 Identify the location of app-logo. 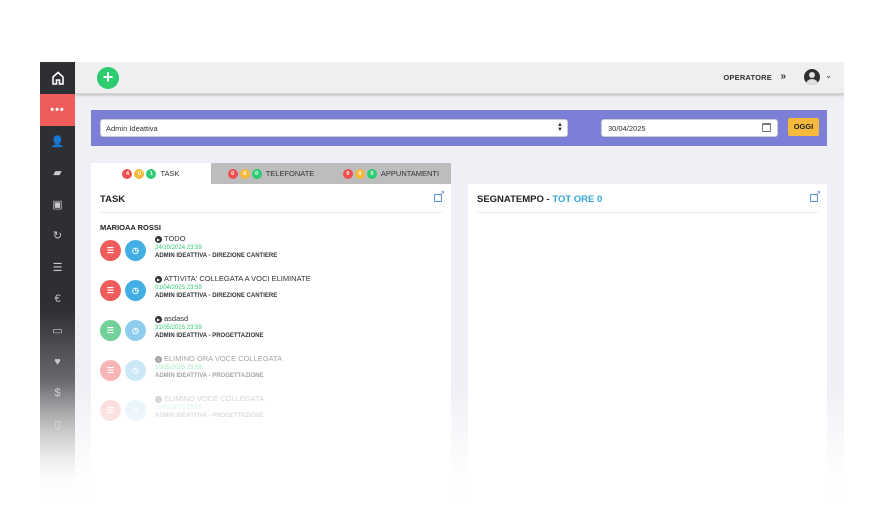
(57, 78).